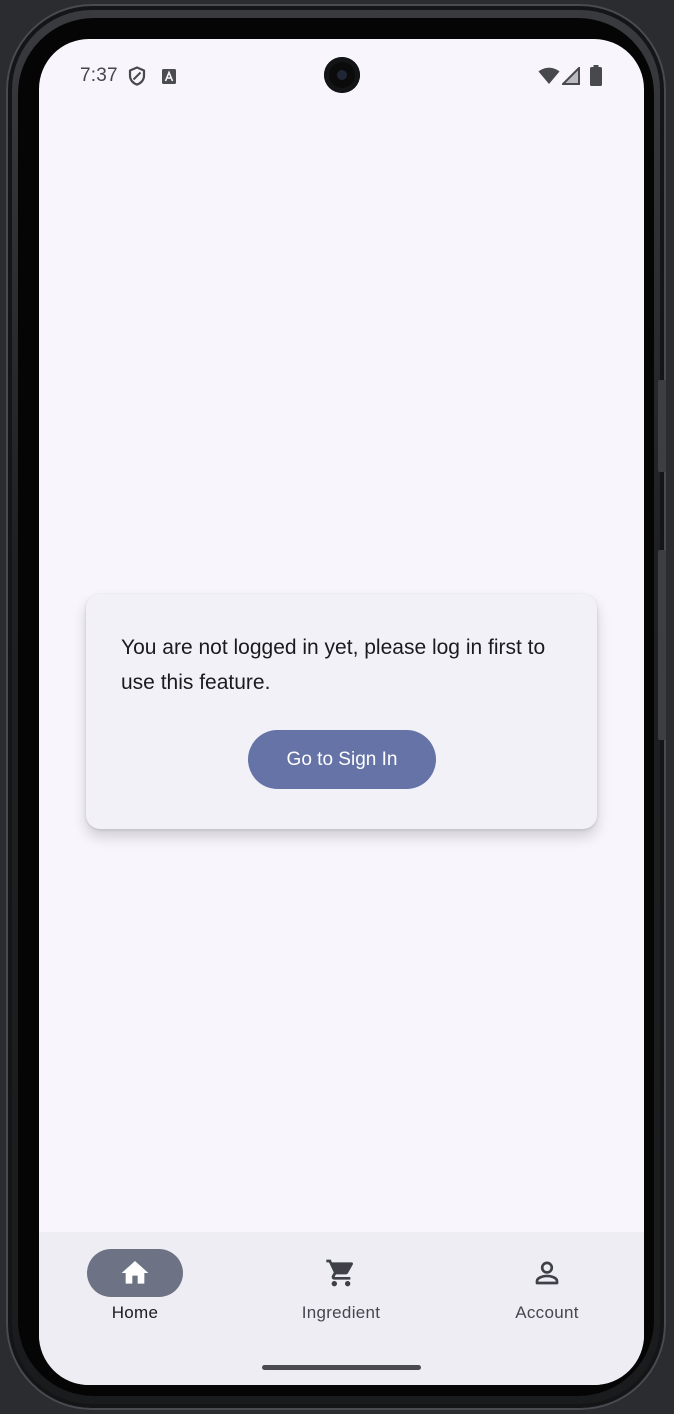 The height and width of the screenshot is (1414, 674). Describe the element at coordinates (596, 75) in the screenshot. I see `battery-icon` at that location.